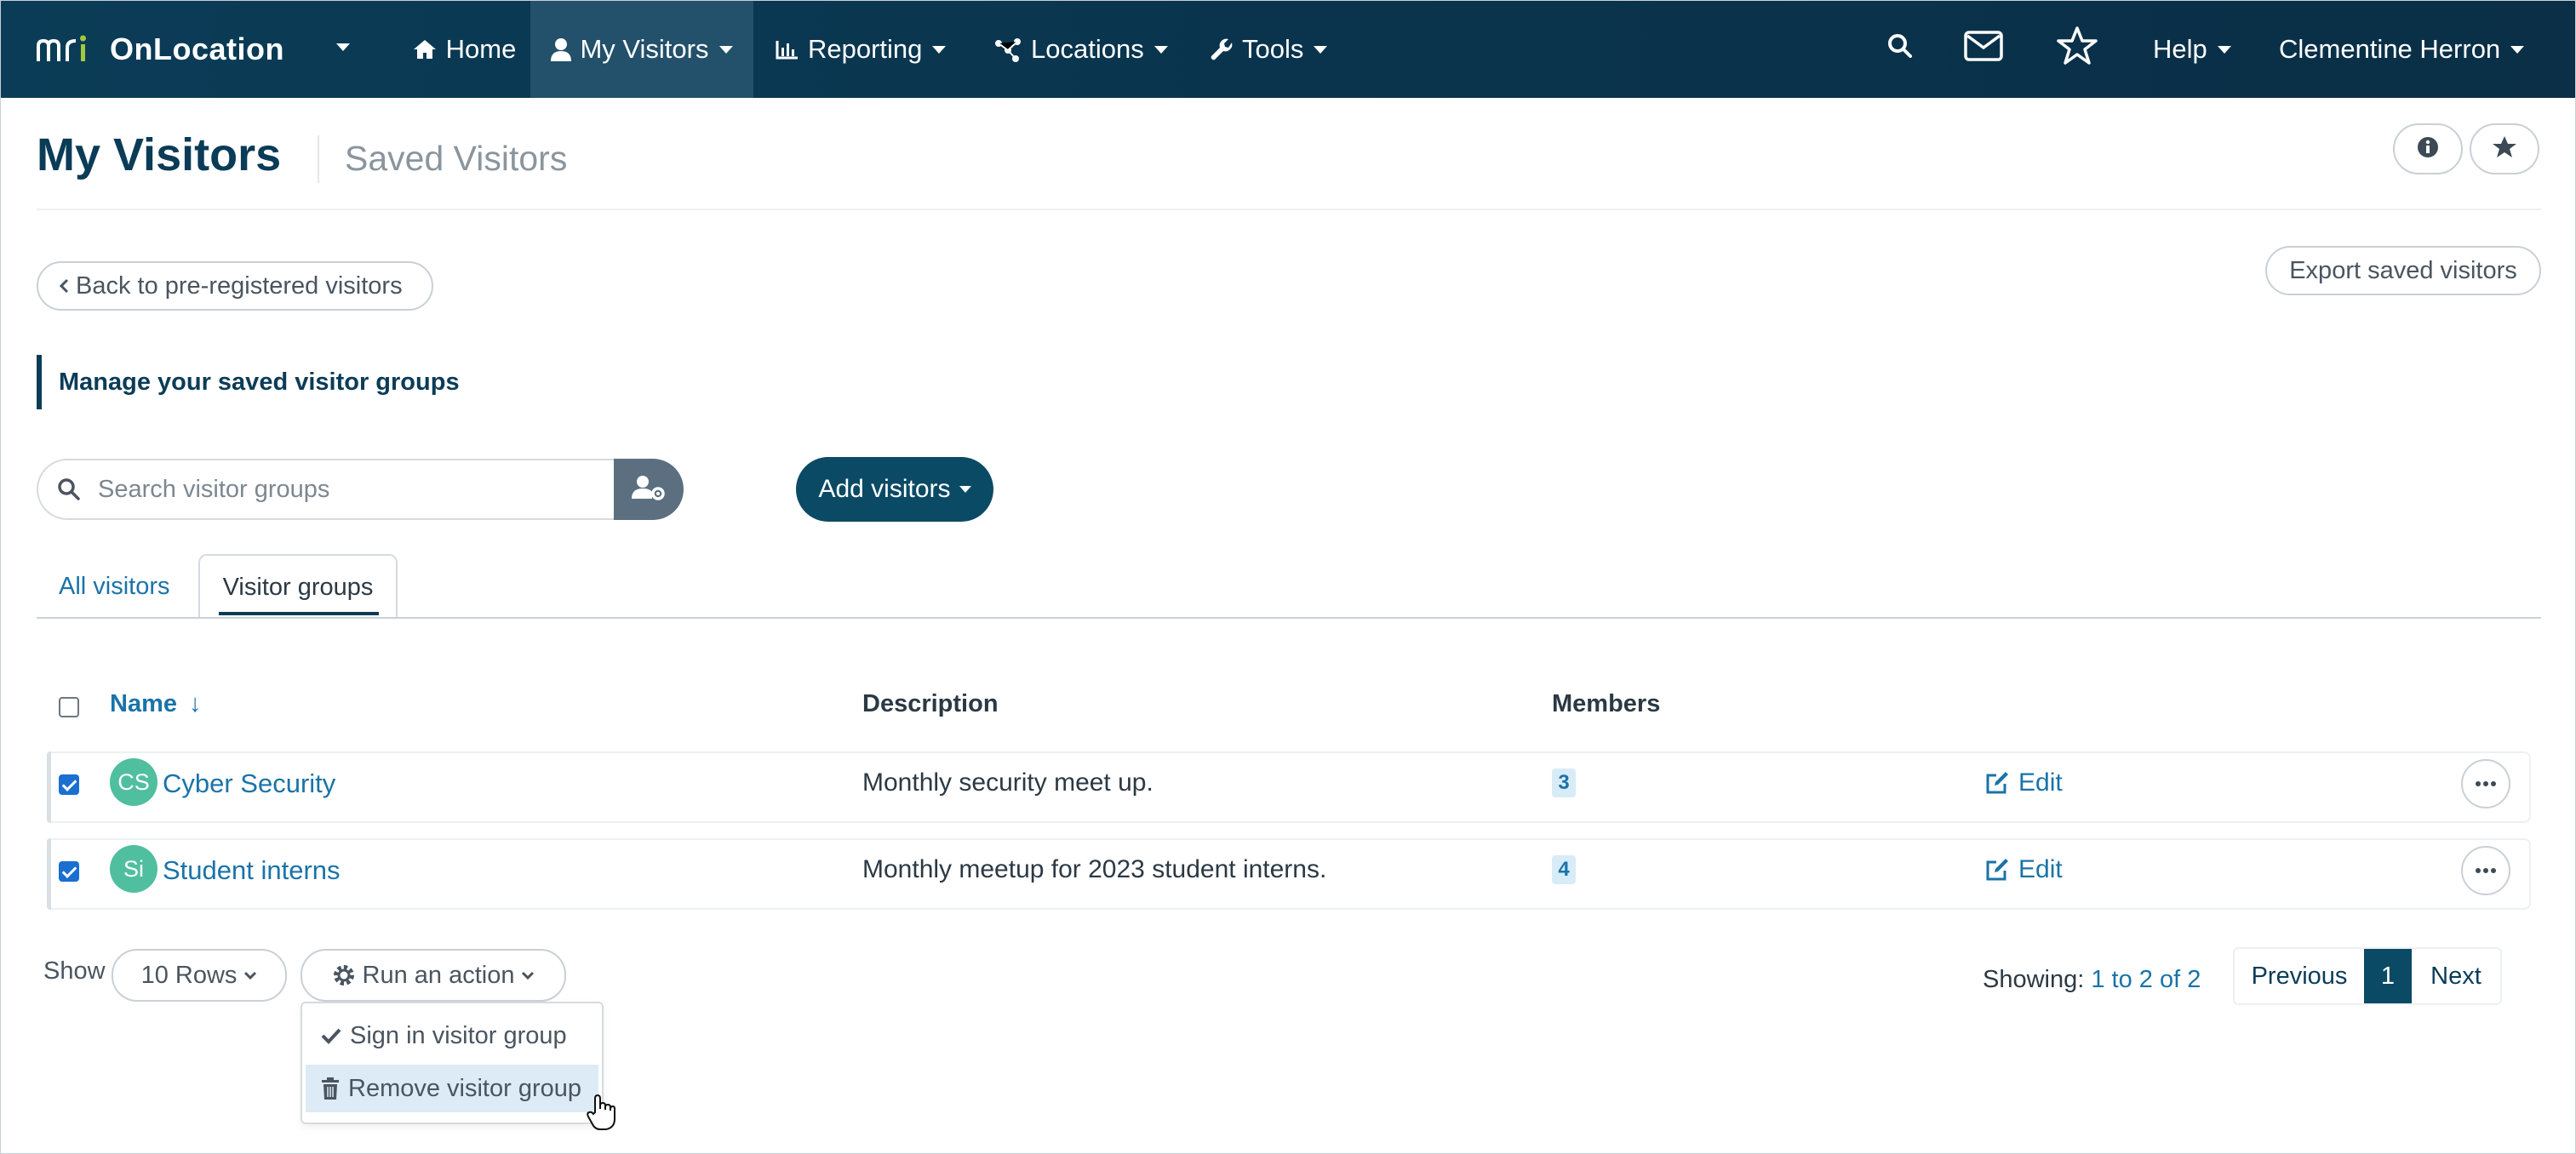  I want to click on brand: OnLocation, so click(159, 49).